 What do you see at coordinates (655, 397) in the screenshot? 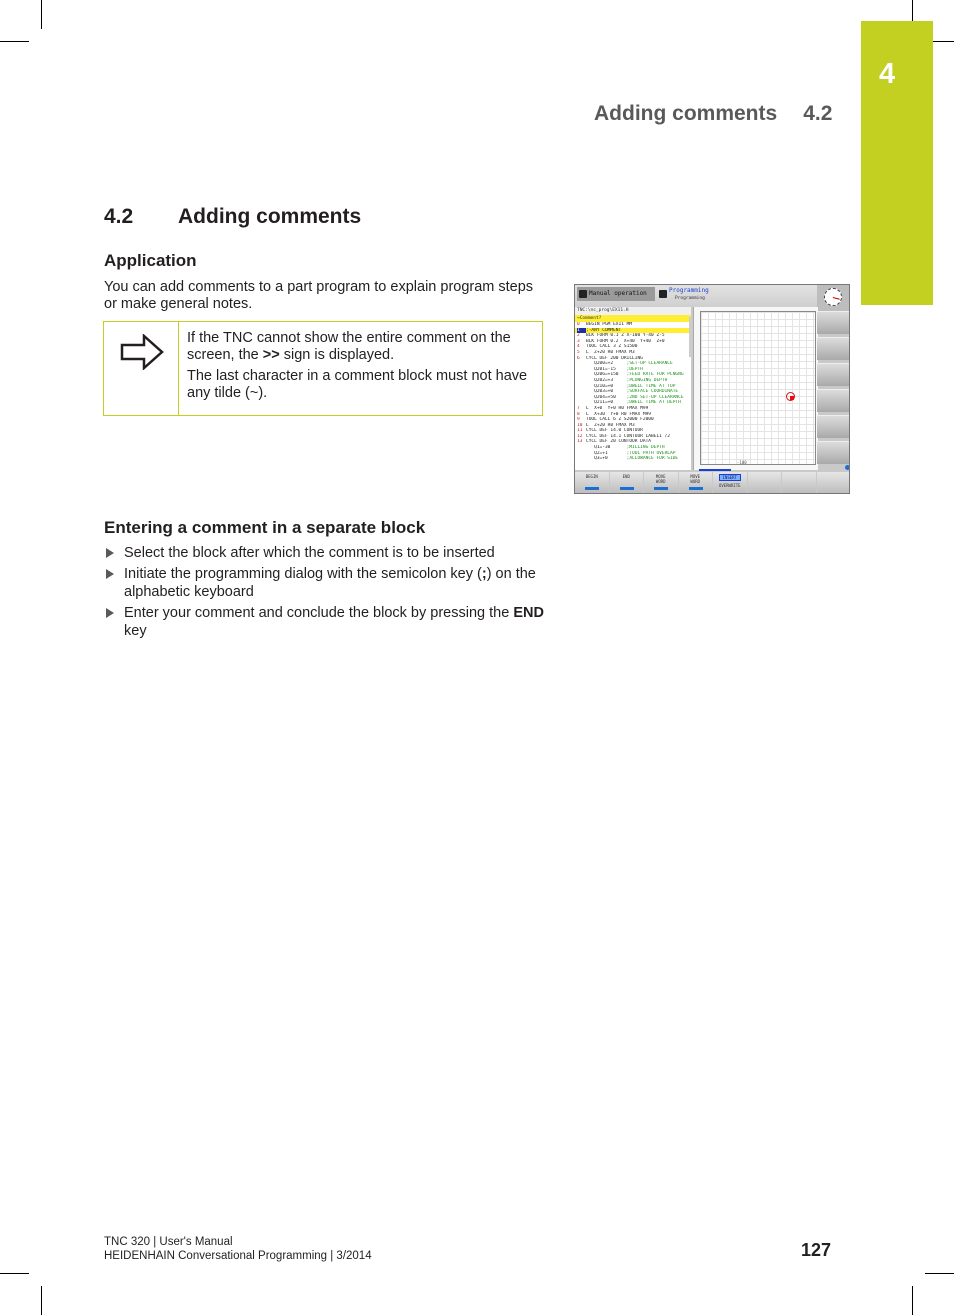
I see `line-comment: ;2ND SET-UP CLEARANCE` at bounding box center [655, 397].